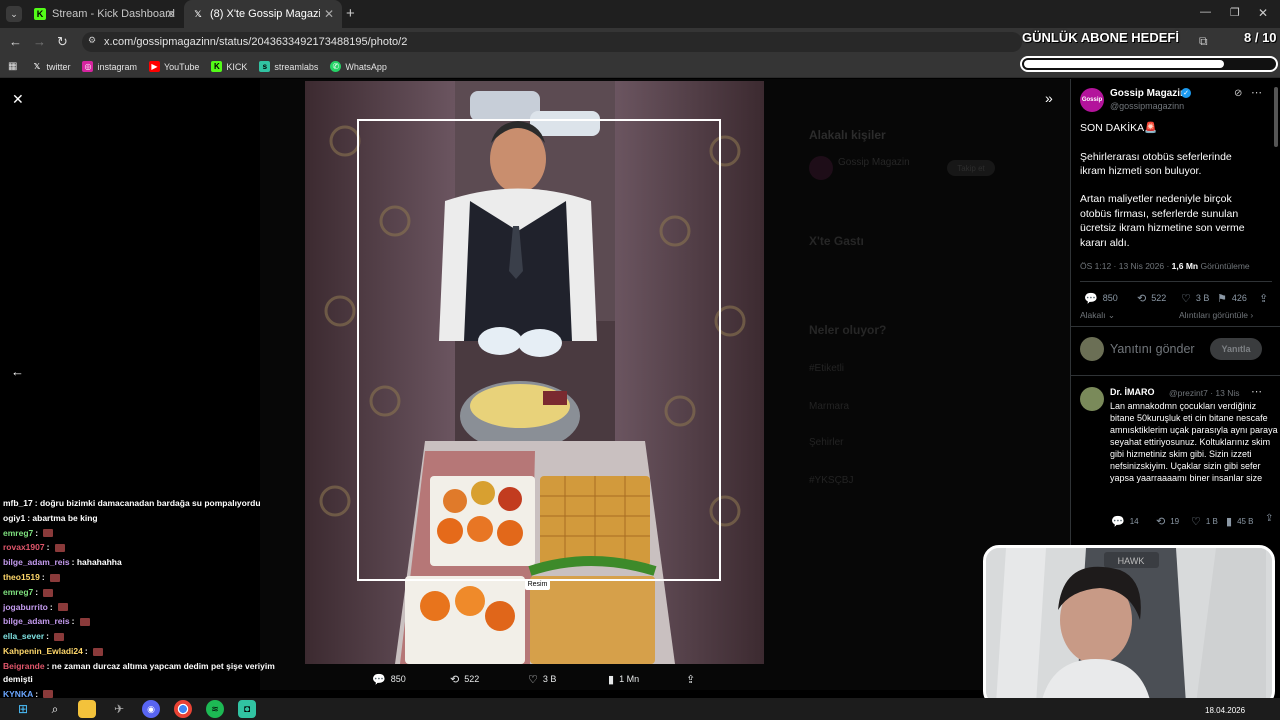  What do you see at coordinates (826, 442) in the screenshot?
I see `trend-item: Şehirler` at bounding box center [826, 442].